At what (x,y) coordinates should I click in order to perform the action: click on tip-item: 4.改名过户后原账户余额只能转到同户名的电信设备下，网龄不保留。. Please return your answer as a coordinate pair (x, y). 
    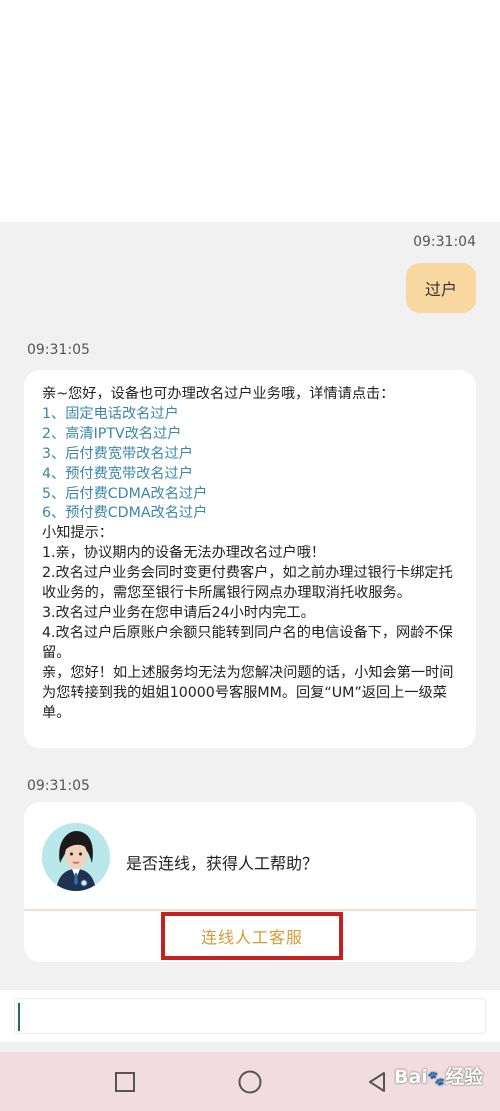
    Looking at the image, I should click on (247, 642).